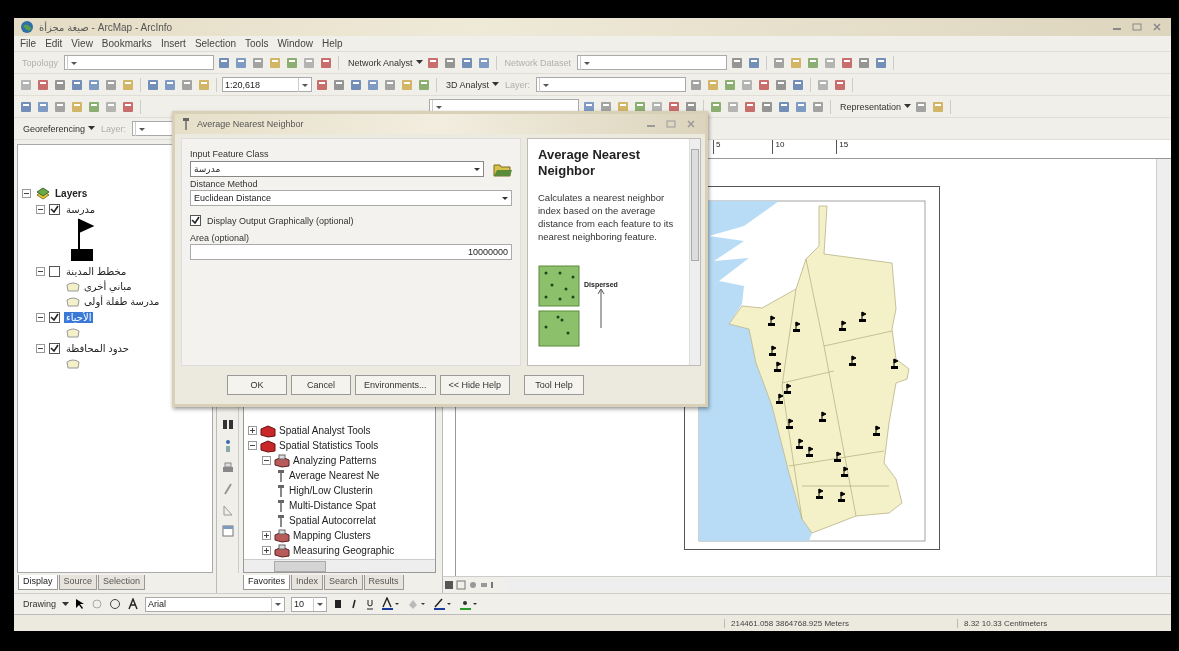 This screenshot has height=651, width=1179. Describe the element at coordinates (80, 604) in the screenshot. I see `pointer-icon` at that location.